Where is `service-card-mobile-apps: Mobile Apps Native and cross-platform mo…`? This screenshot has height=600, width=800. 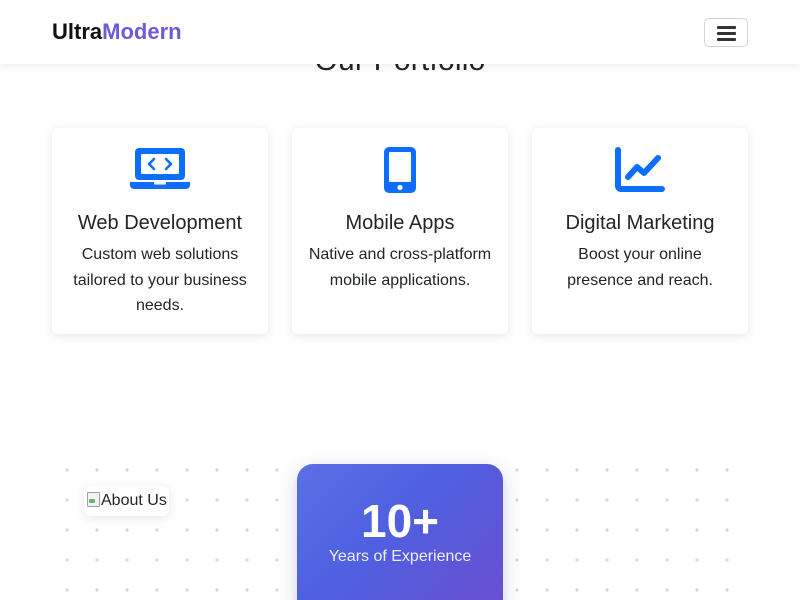
service-card-mobile-apps: Mobile Apps Native and cross-platform mo… is located at coordinates (400, 231).